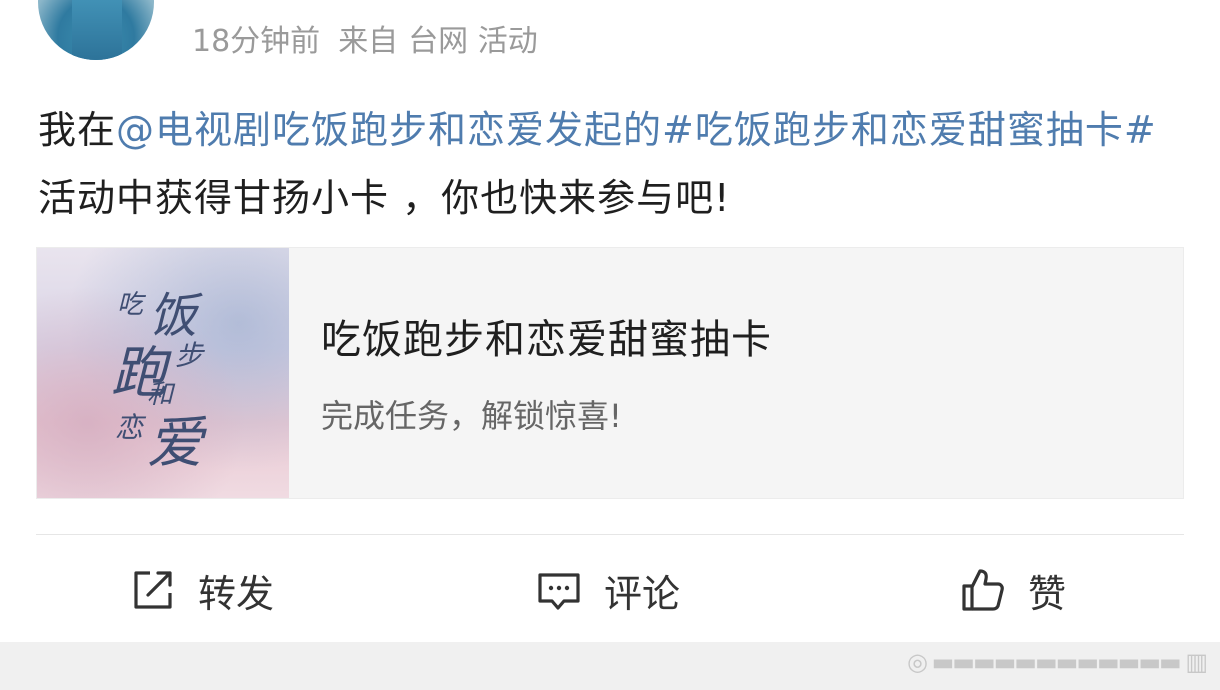 Image resolution: width=1220 pixels, height=690 pixels. What do you see at coordinates (473, 41) in the screenshot?
I see `post-source: 台网 活动` at bounding box center [473, 41].